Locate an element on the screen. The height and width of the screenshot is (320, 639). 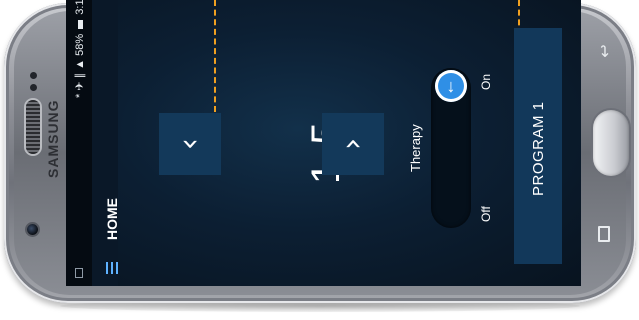
chevron-right-icon: › is located at coordinates (352, 144).